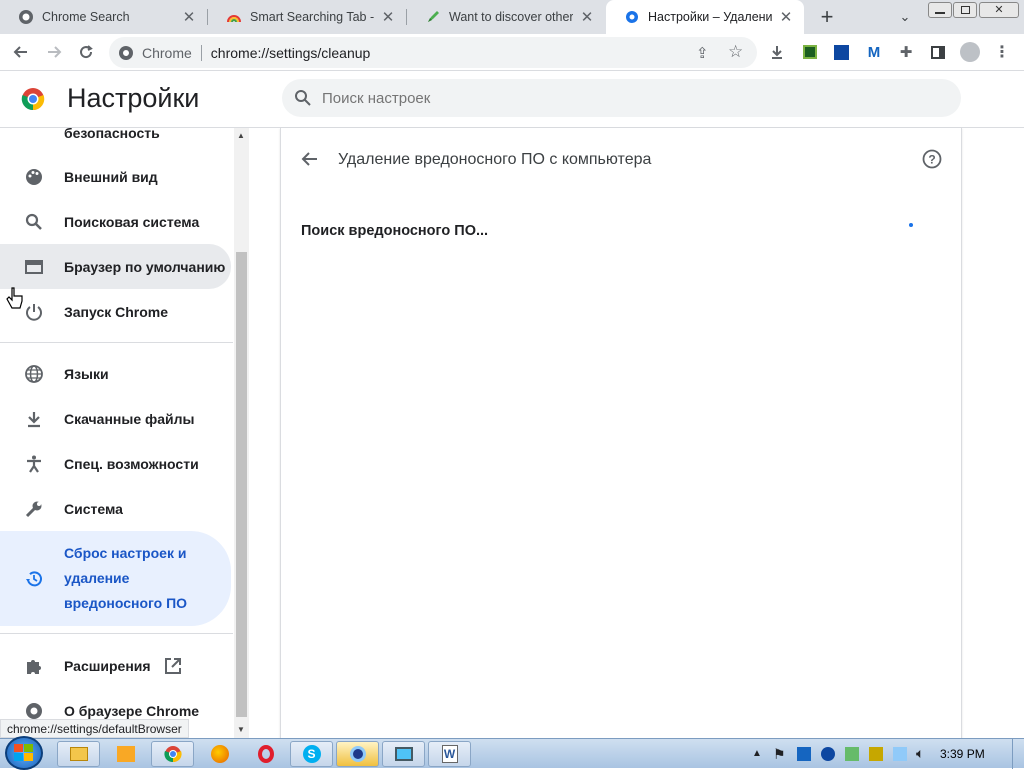 The height and width of the screenshot is (770, 1024). I want to click on sidebar-item-label: Запуск Chrome, so click(116, 311).